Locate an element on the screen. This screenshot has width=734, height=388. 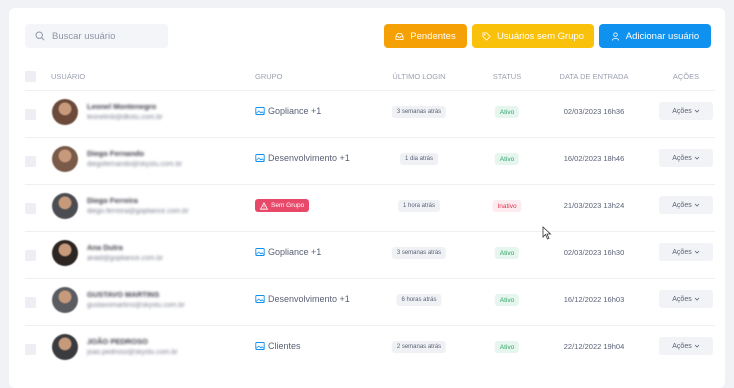
group-cell: Clientes is located at coordinates (278, 346).